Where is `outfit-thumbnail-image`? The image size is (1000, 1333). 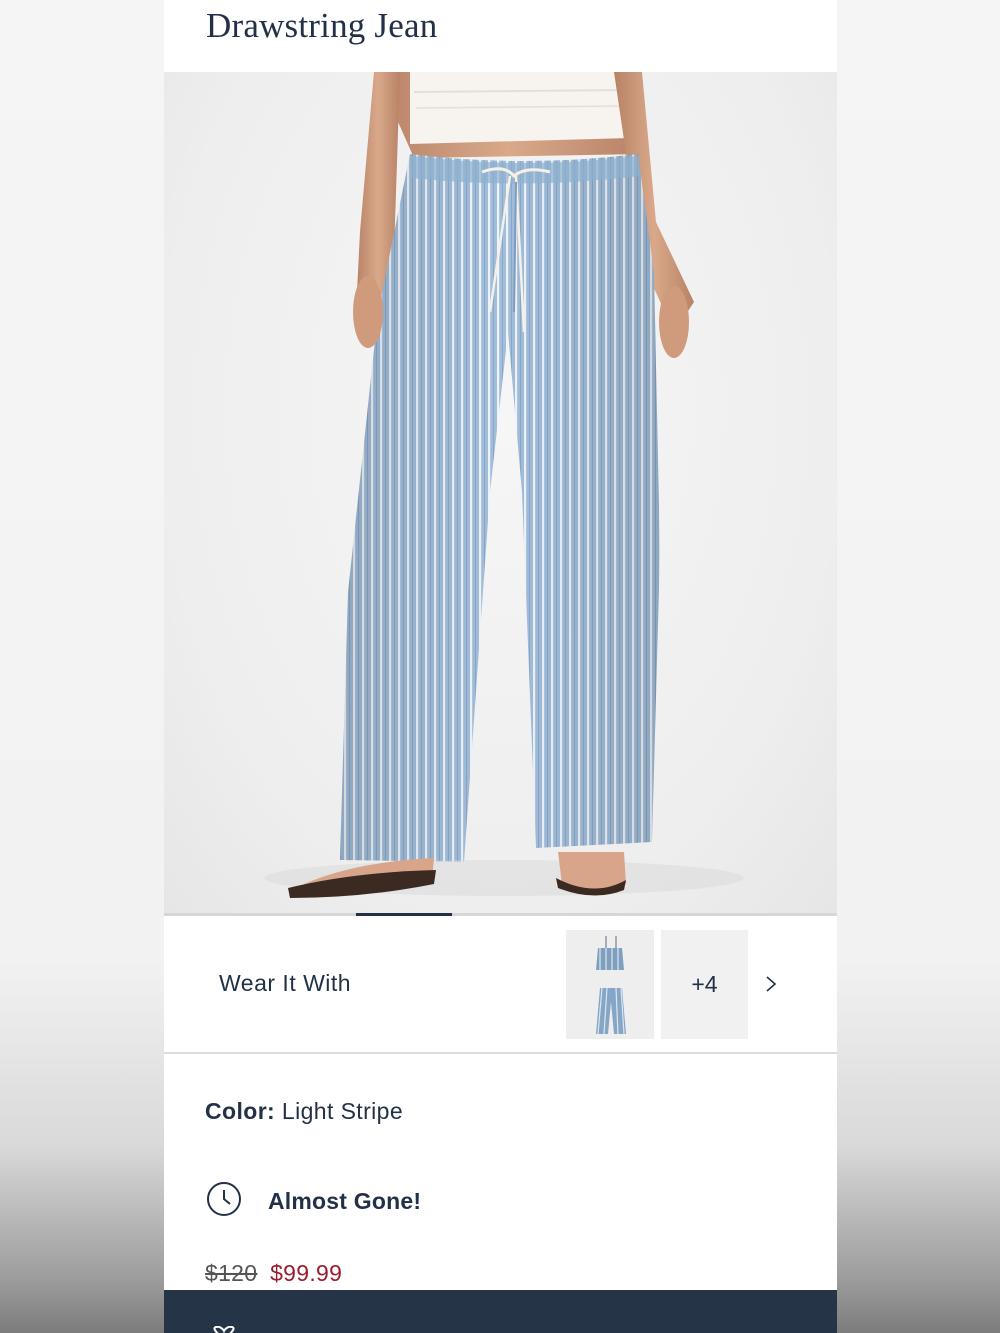
outfit-thumbnail-image is located at coordinates (611, 985).